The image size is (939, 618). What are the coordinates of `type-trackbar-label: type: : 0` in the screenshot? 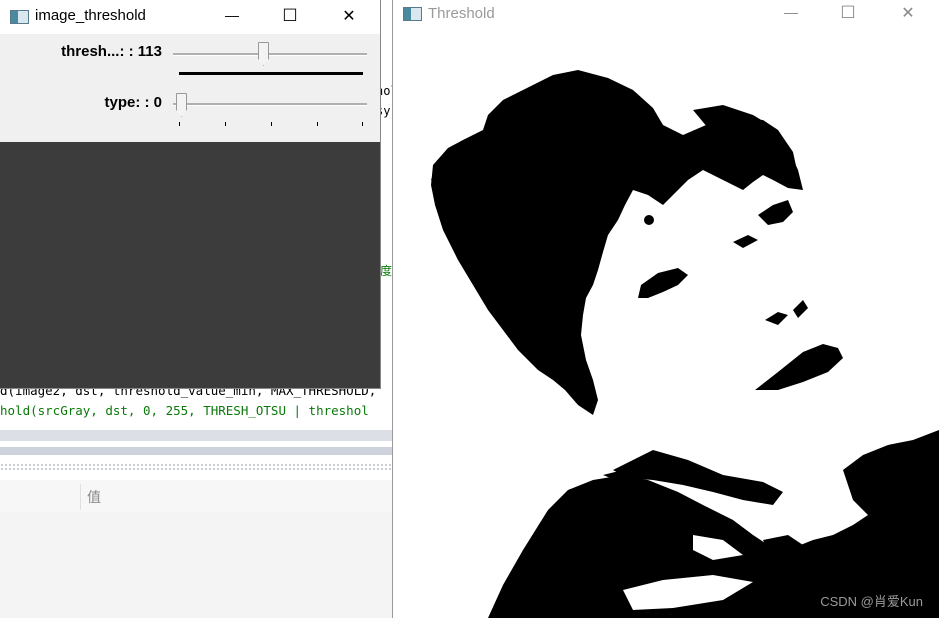 It's located at (133, 102).